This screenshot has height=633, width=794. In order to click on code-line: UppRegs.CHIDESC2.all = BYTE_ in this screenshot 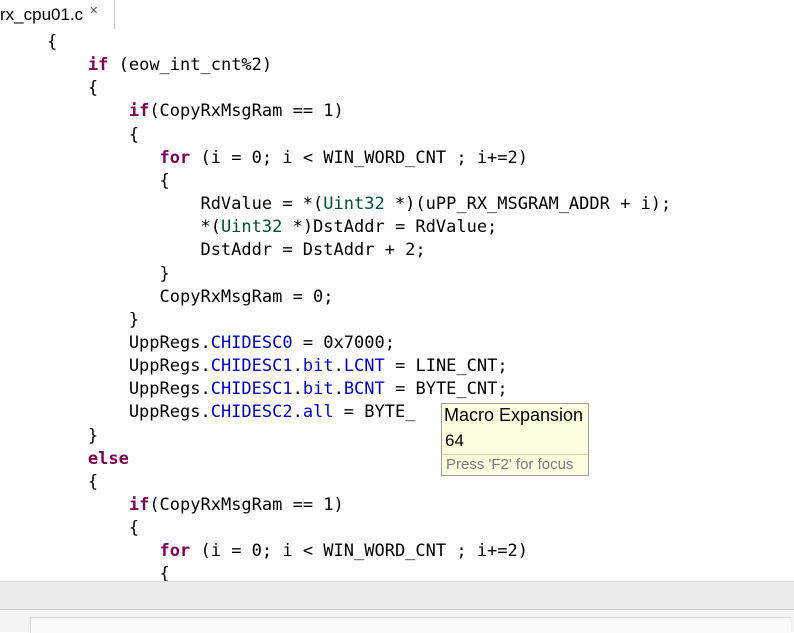, I will do `click(211, 412)`.